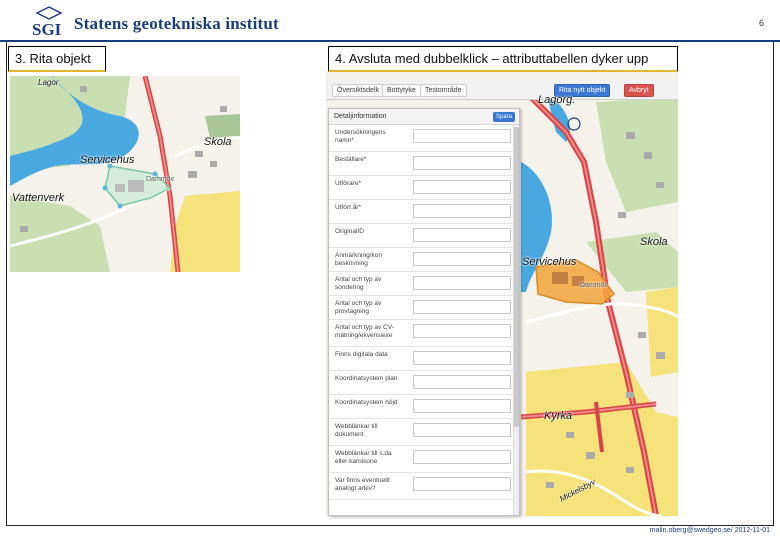 This screenshot has height=540, width=780. I want to click on attribute-label: Antal och typ av sondering, so click(358, 283).